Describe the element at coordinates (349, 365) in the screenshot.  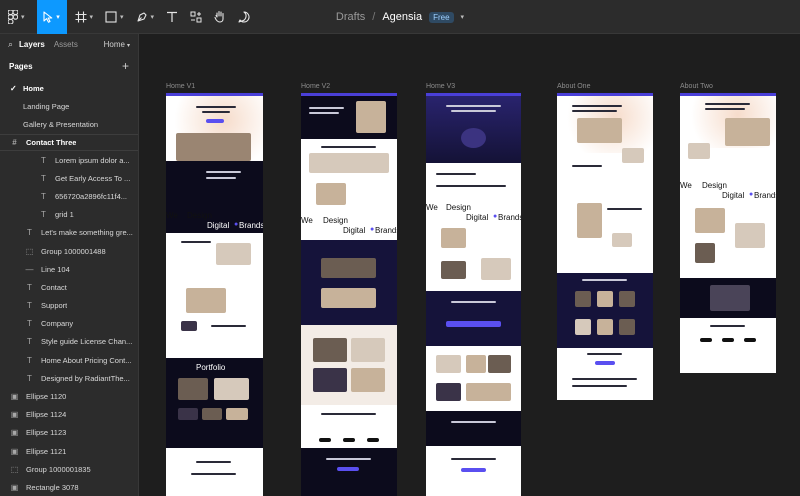
I see `portfolio-section` at that location.